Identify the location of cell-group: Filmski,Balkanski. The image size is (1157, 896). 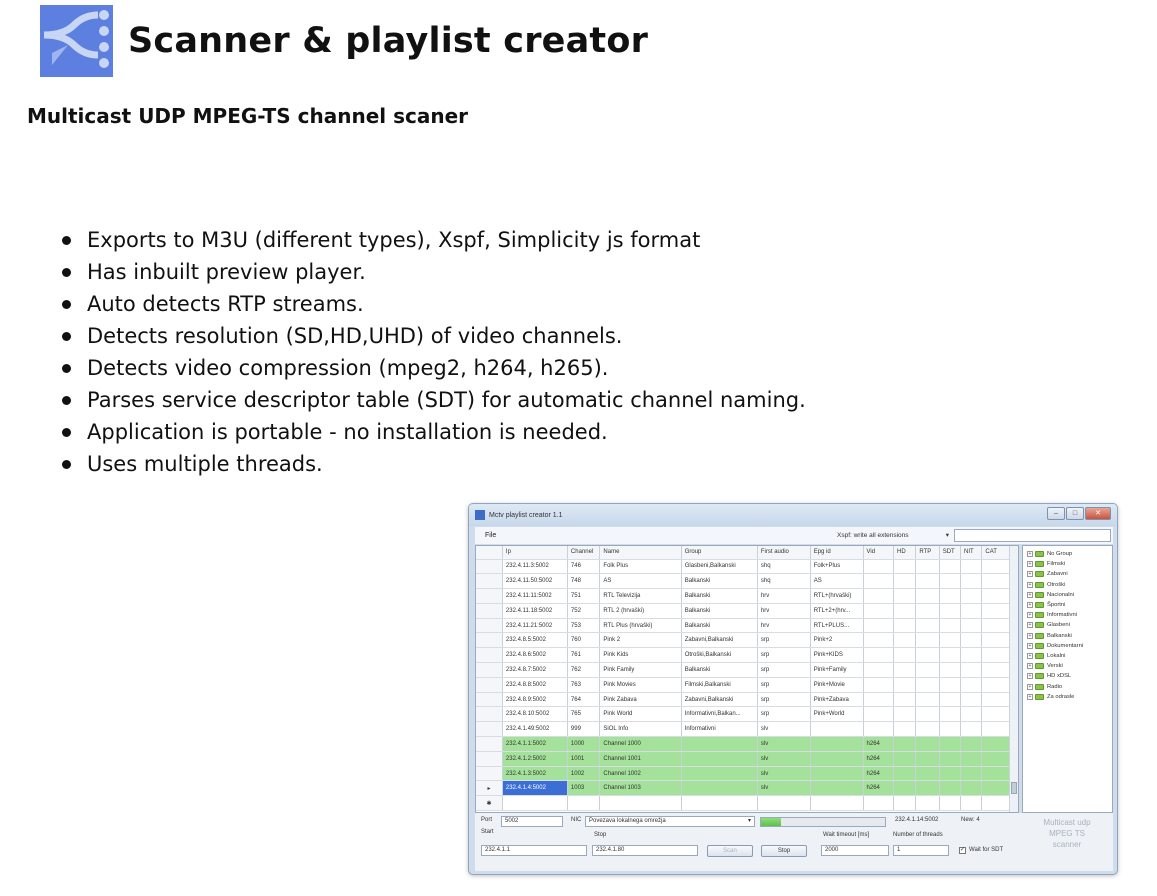
(719, 685).